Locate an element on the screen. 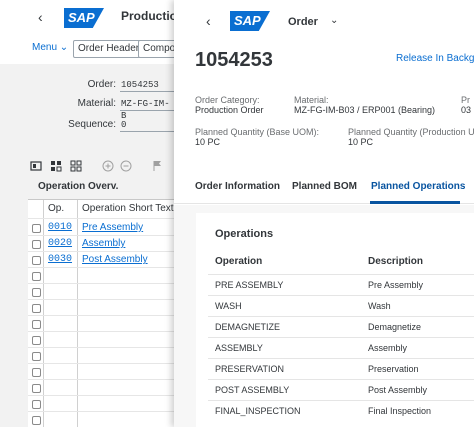 This screenshot has width=474, height=427. description-cell: Wash is located at coordinates (379, 306).